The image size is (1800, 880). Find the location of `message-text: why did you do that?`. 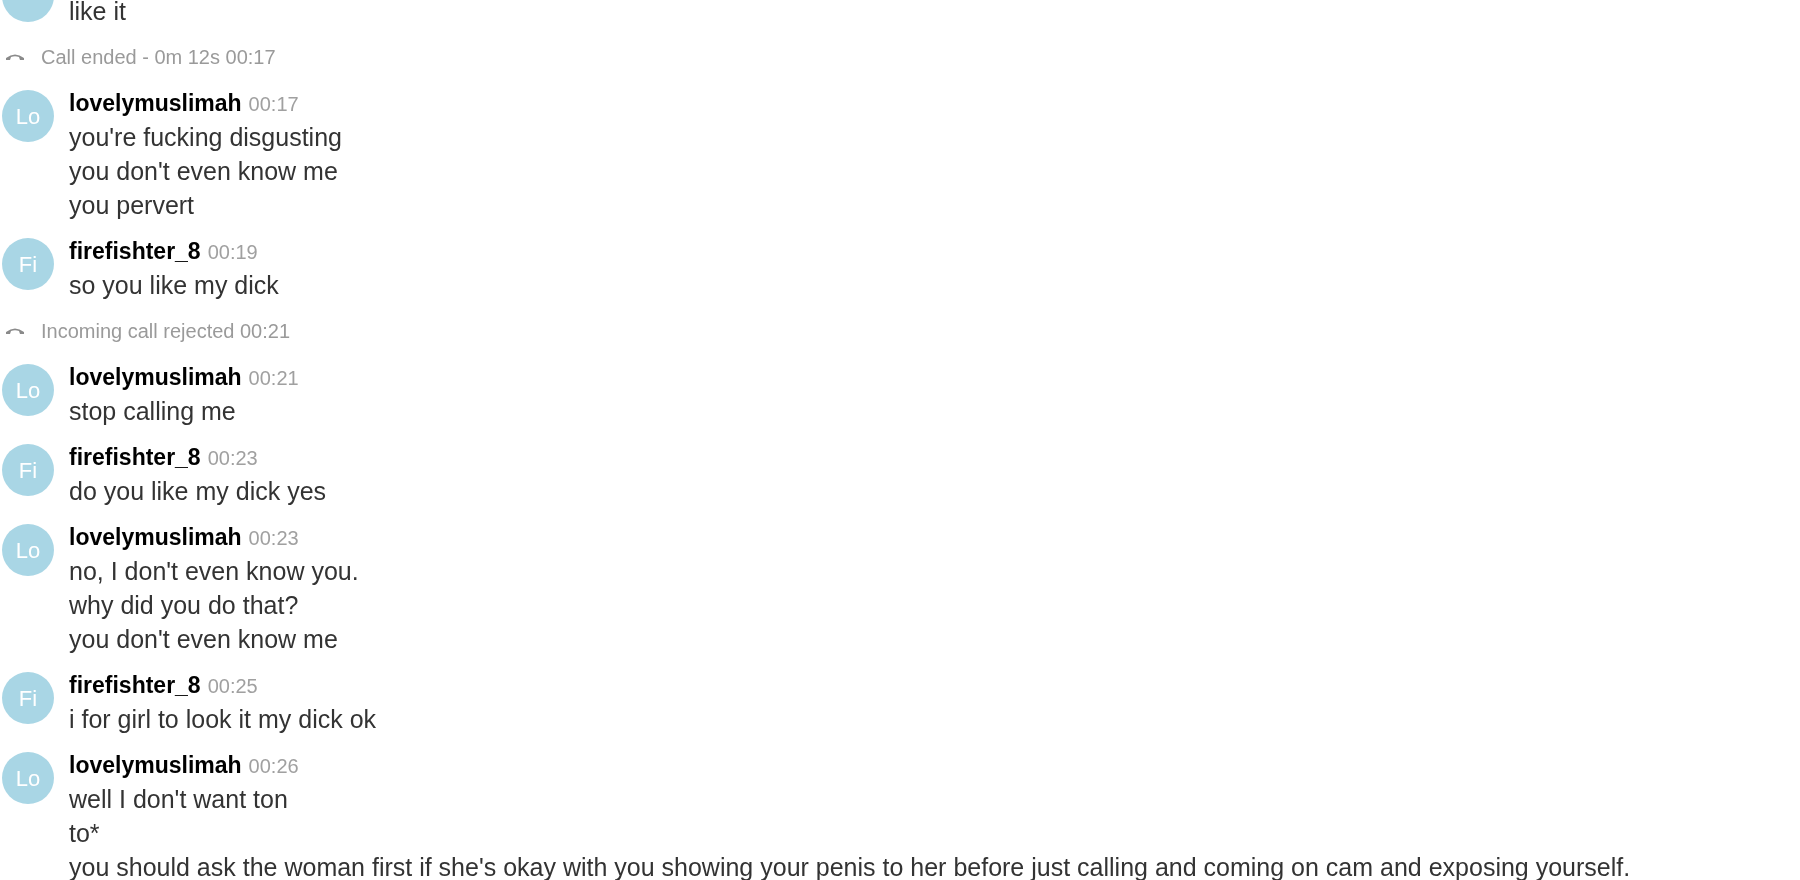

message-text: why did you do that? is located at coordinates (184, 605).